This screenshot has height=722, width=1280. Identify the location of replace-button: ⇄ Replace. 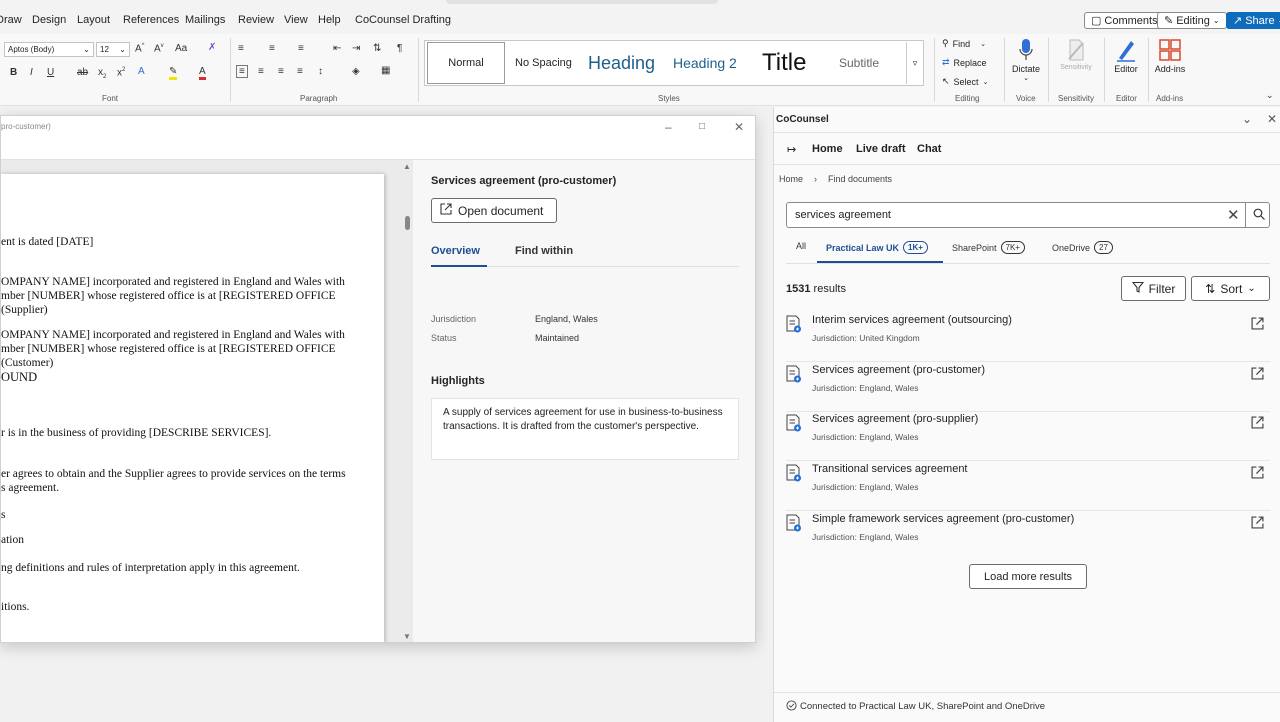
(964, 62).